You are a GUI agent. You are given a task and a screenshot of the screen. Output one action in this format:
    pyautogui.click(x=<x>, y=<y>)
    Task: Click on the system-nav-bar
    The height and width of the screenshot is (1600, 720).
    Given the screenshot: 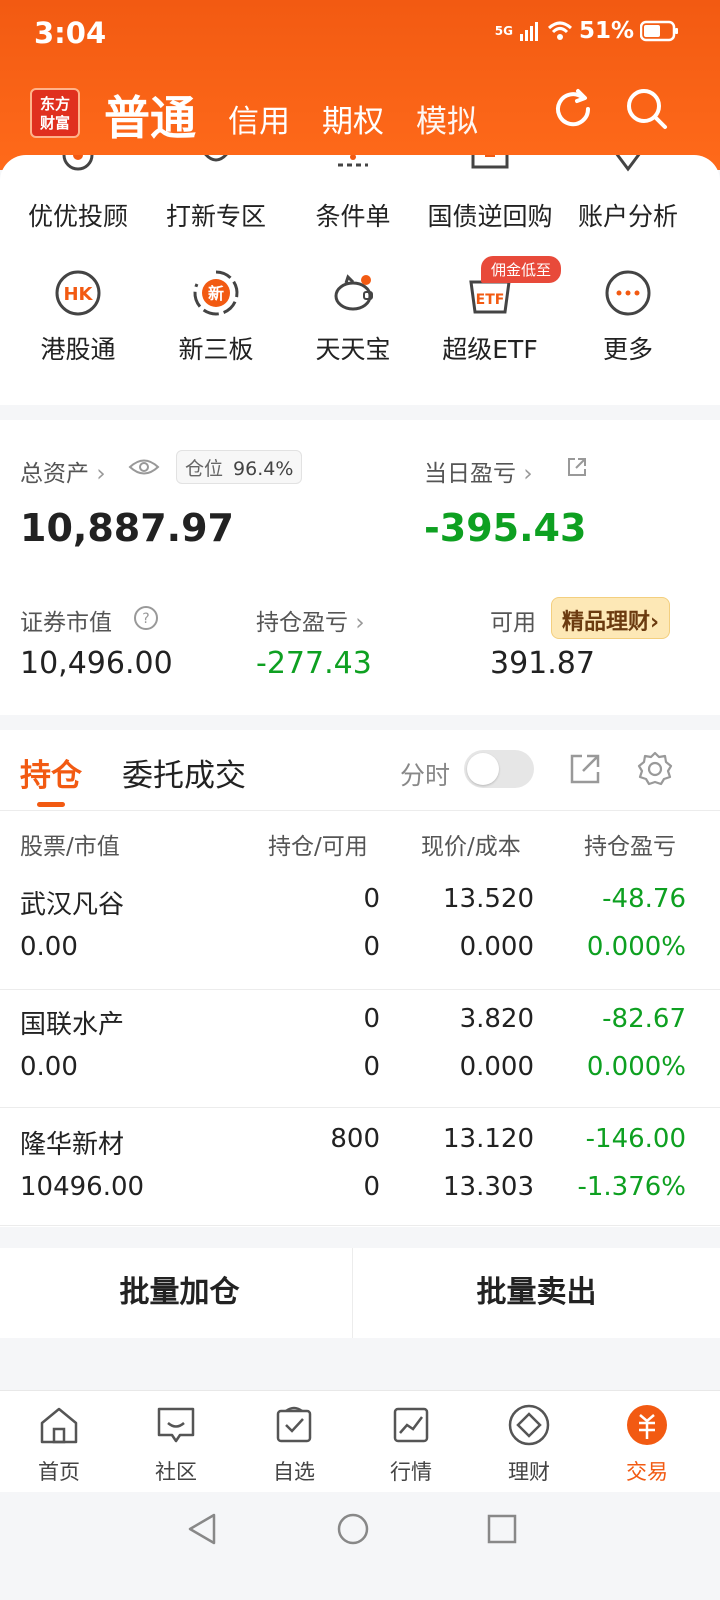 What is the action you would take?
    pyautogui.click(x=360, y=1546)
    